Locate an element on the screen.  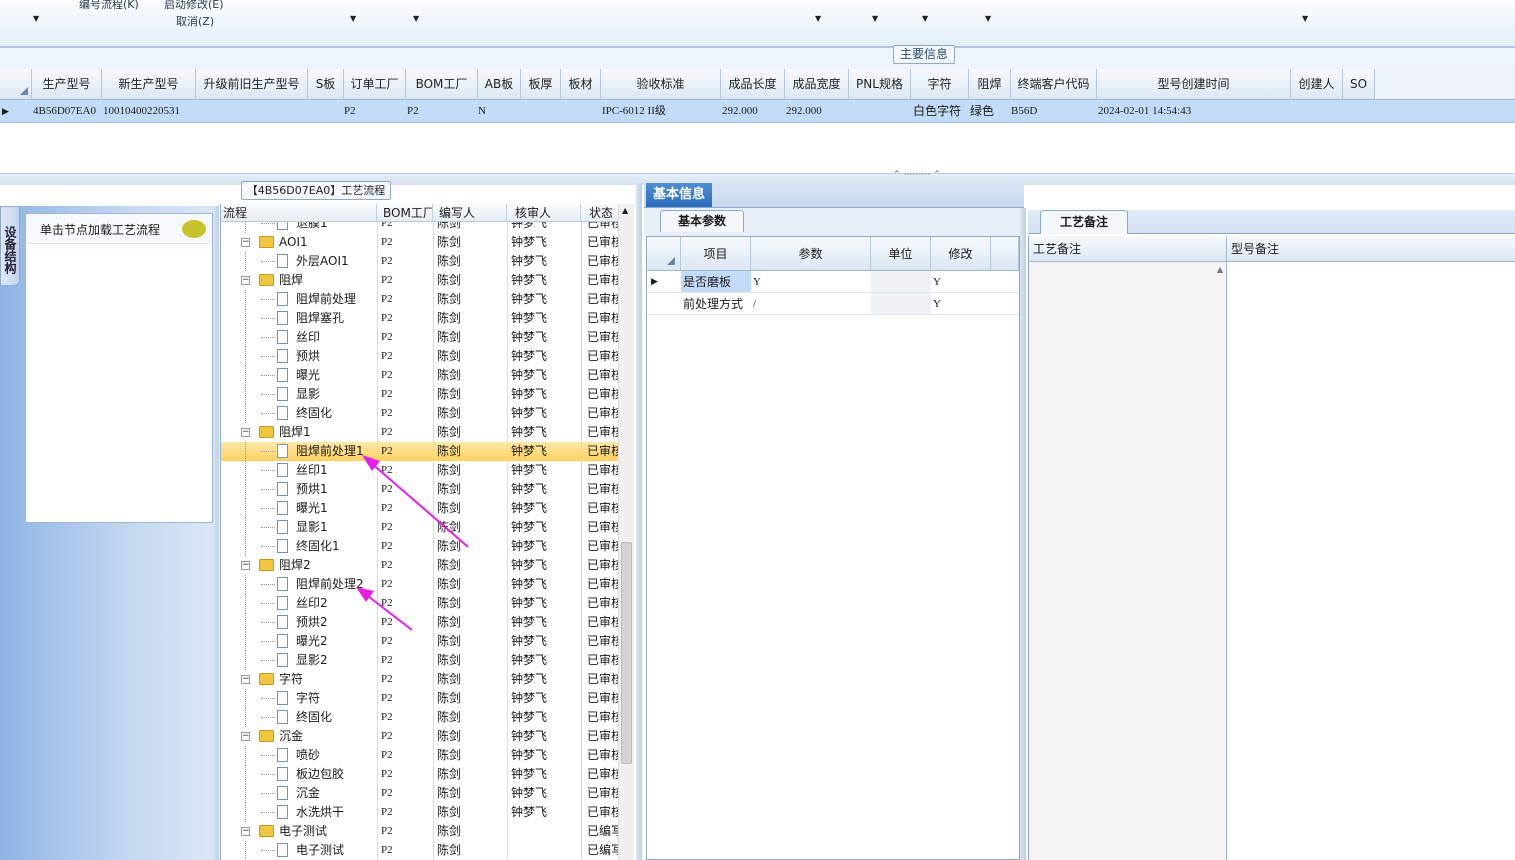
tree-node-label: 阻焊2 is located at coordinates (295, 565).